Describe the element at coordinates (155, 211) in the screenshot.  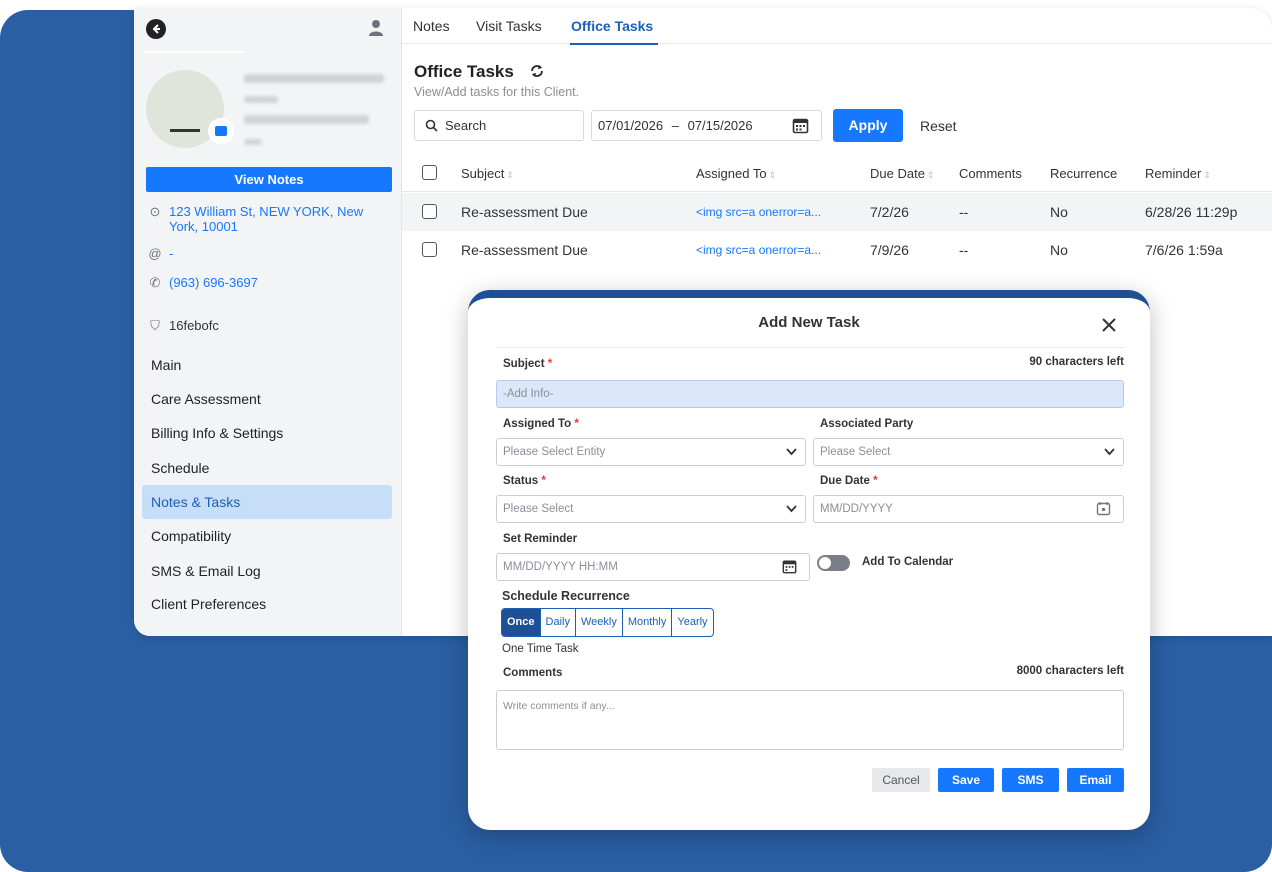
I see `location-pin-icon: ⊙` at that location.